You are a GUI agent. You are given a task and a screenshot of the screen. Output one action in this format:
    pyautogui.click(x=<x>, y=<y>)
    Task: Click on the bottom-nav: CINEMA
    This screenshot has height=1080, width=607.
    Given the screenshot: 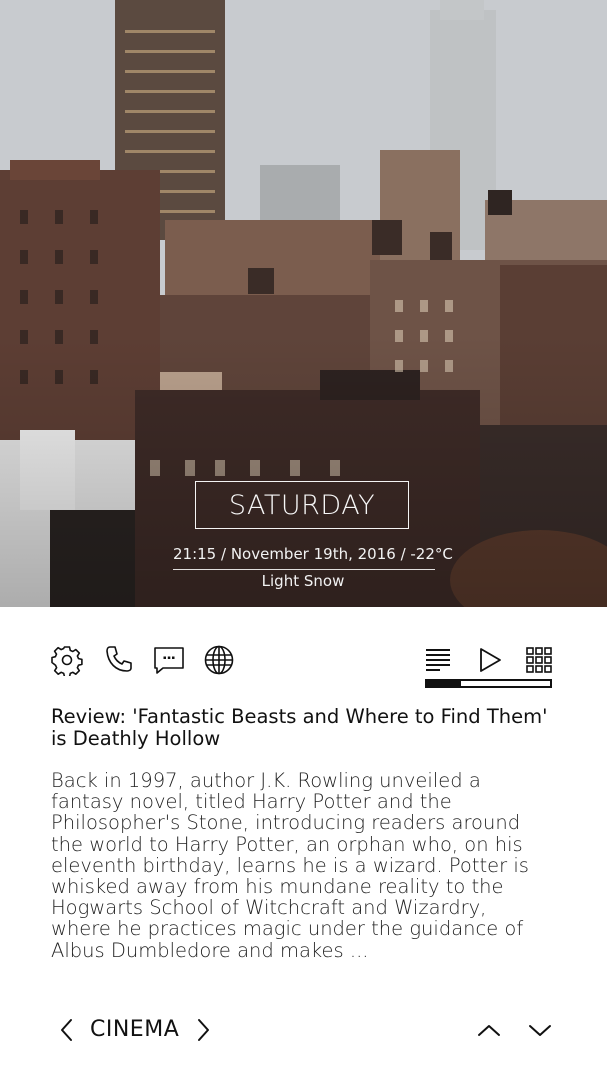 What is the action you would take?
    pyautogui.click(x=303, y=1030)
    